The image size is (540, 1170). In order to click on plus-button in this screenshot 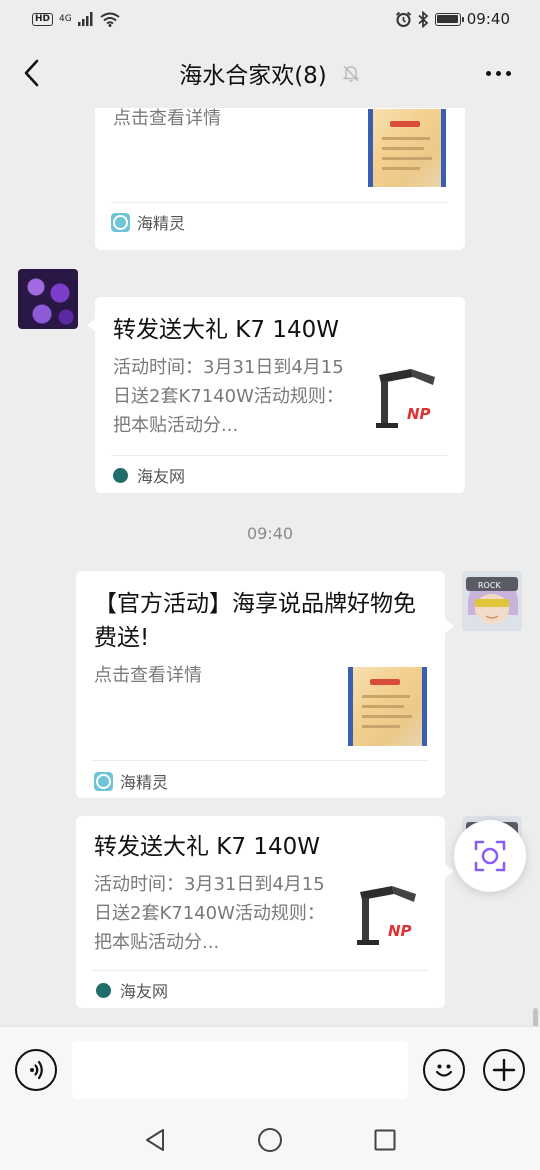, I will do `click(504, 1070)`.